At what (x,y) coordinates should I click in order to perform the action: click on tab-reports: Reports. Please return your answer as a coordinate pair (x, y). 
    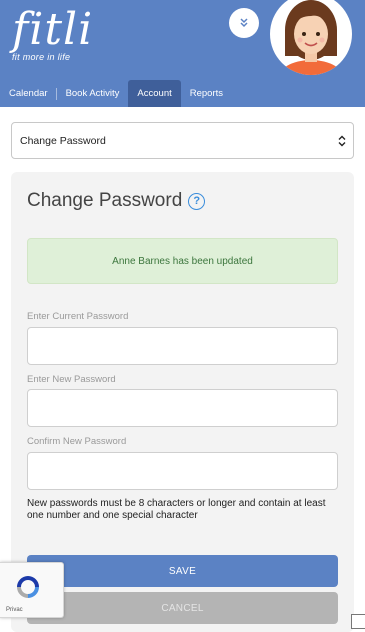
    Looking at the image, I should click on (206, 93).